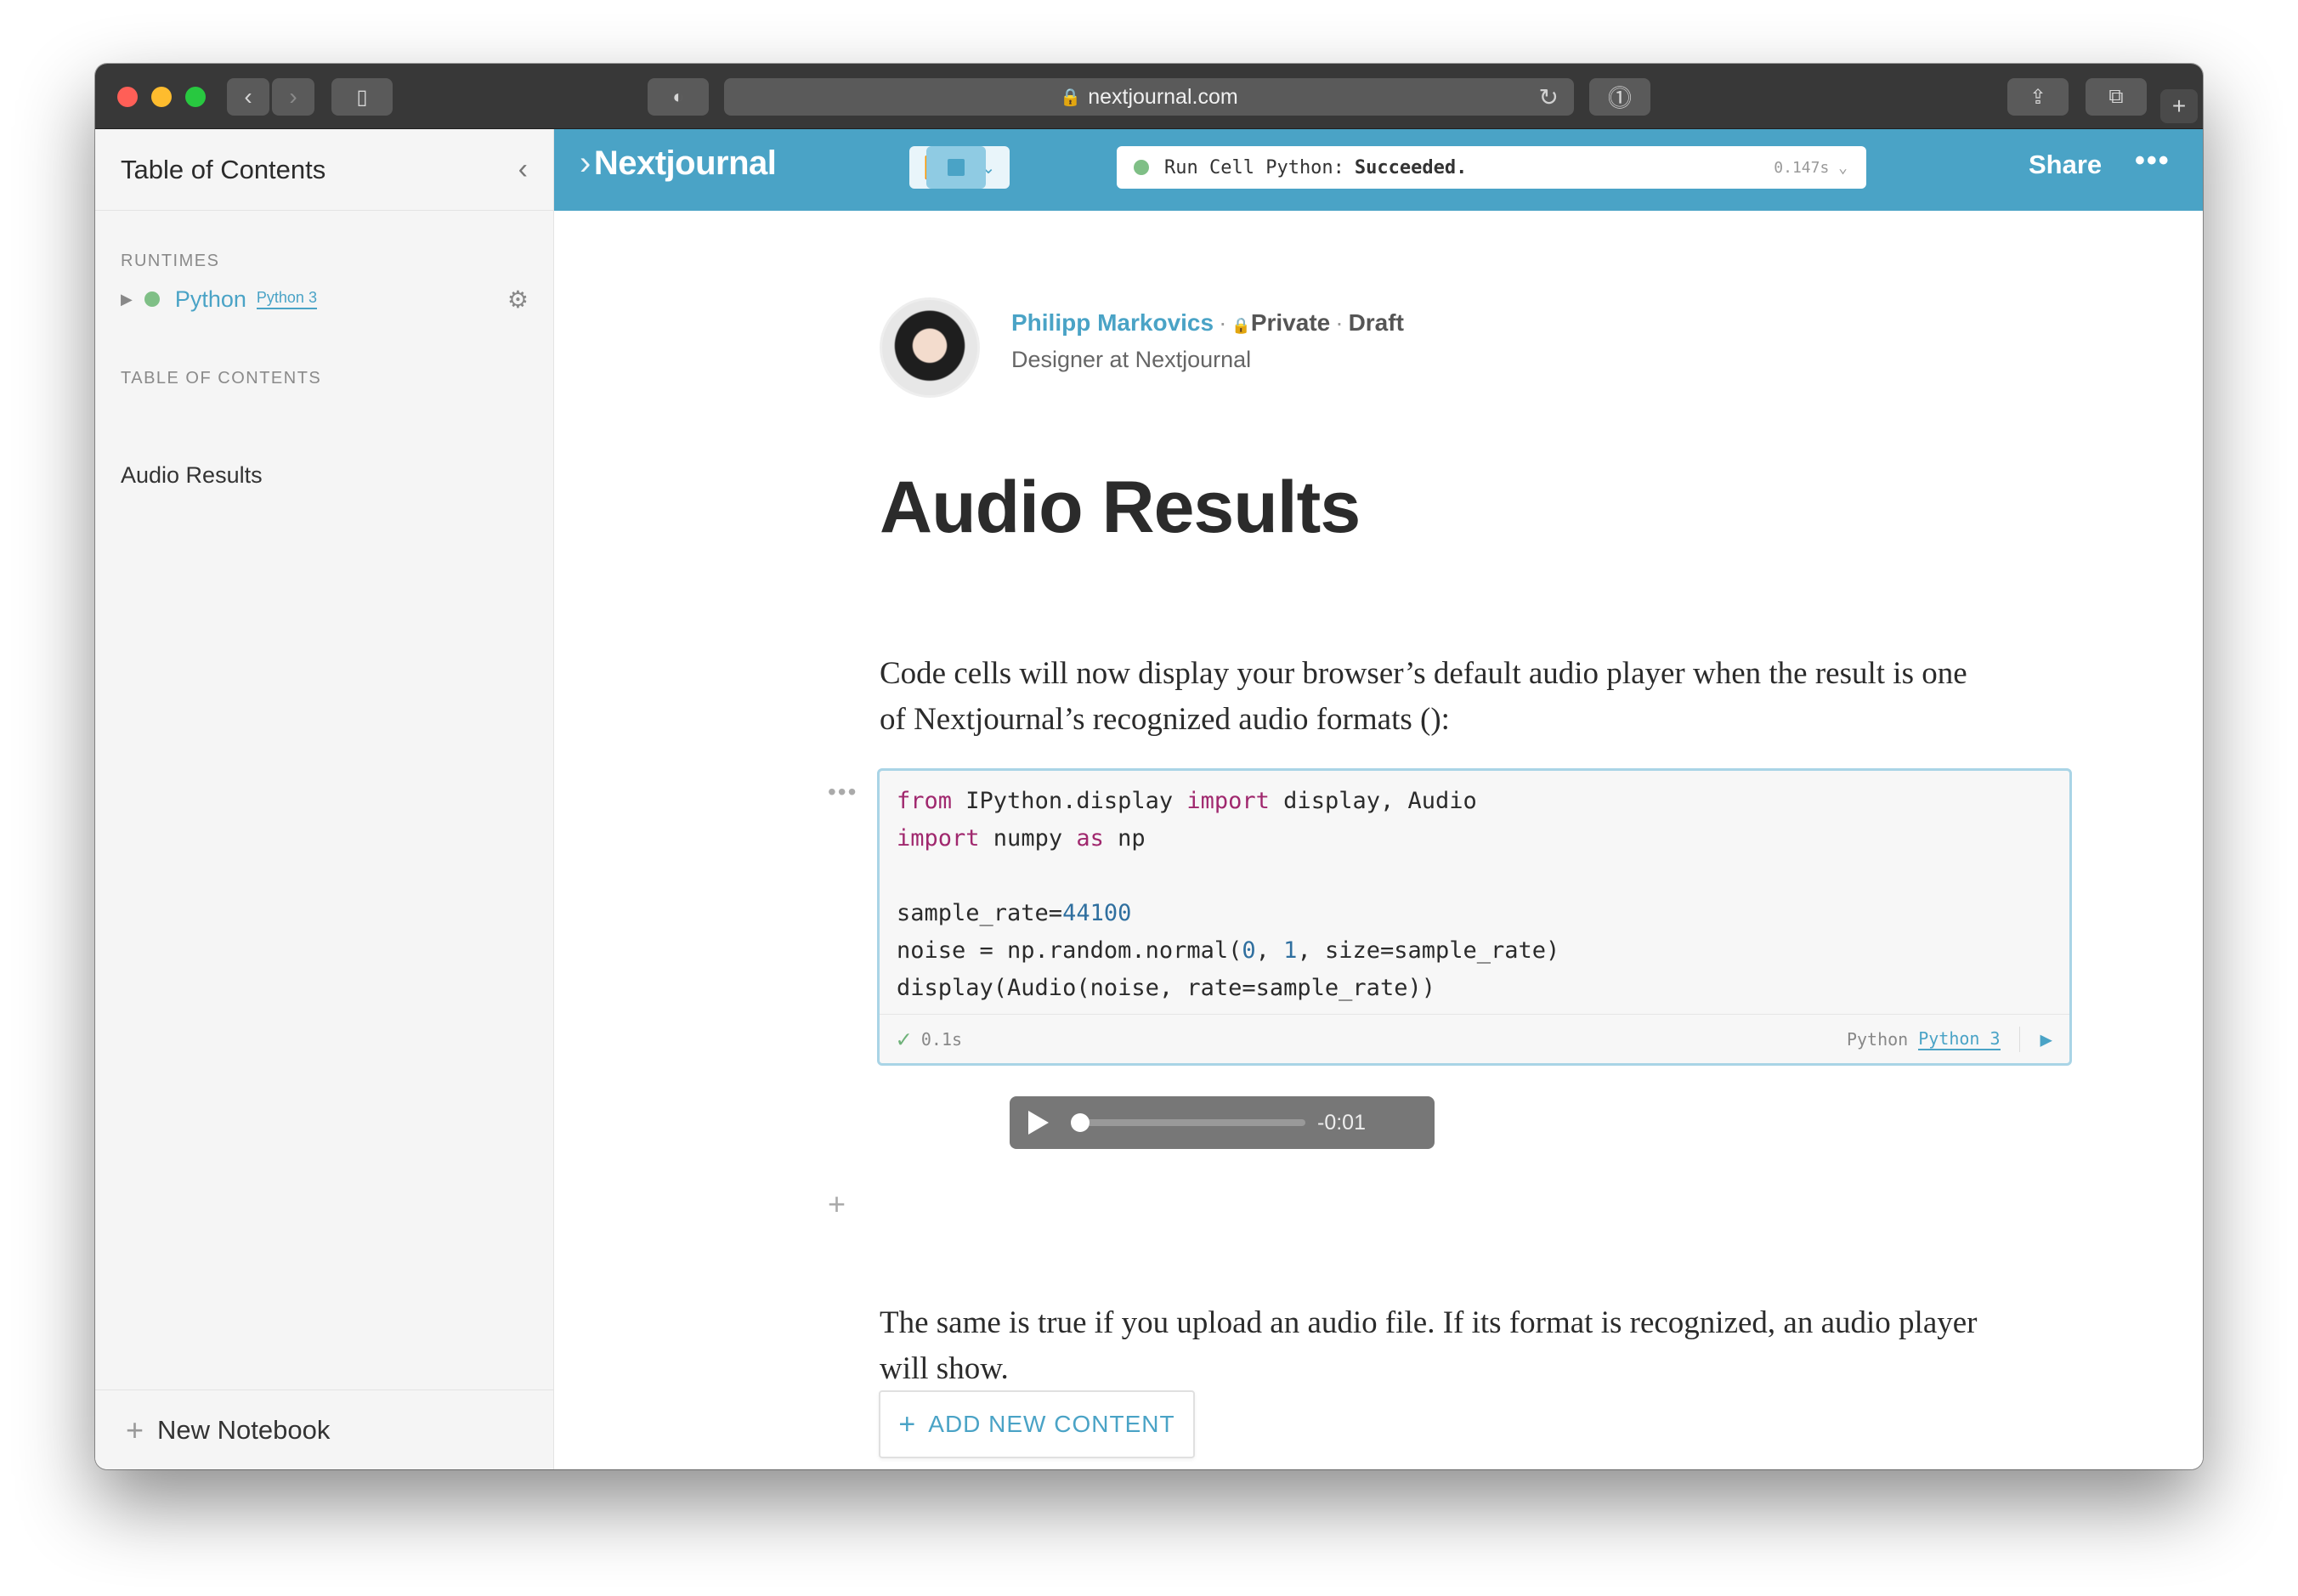 Image resolution: width=2298 pixels, height=1596 pixels. I want to click on runtime-name: Python, so click(210, 300).